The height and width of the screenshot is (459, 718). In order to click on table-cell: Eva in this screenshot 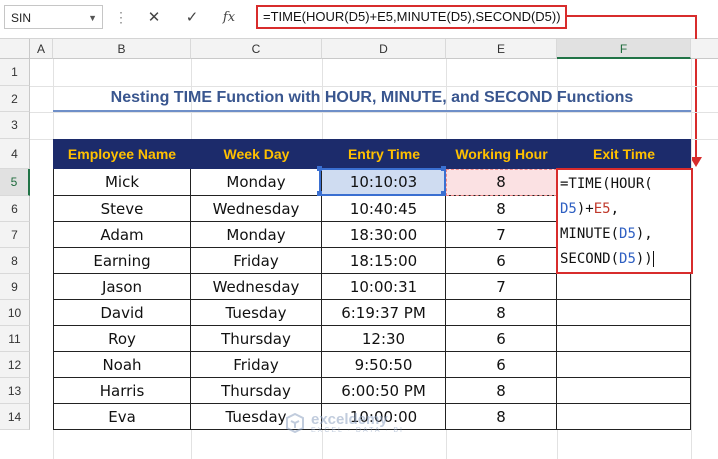, I will do `click(122, 417)`.